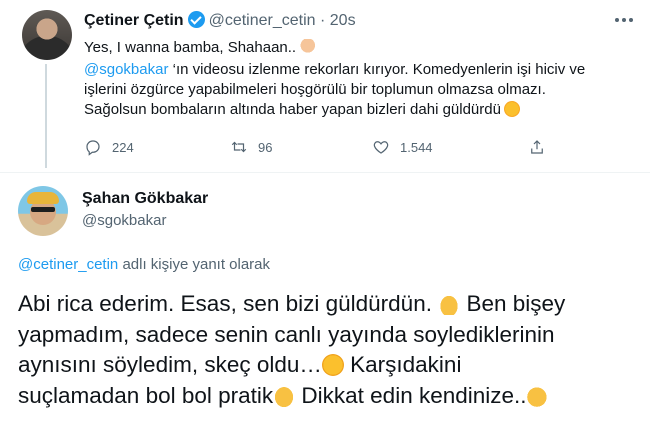 This screenshot has width=650, height=426. I want to click on replying-to: @cetiner_cetin adlı kişiye yanıt olarak, so click(144, 264).